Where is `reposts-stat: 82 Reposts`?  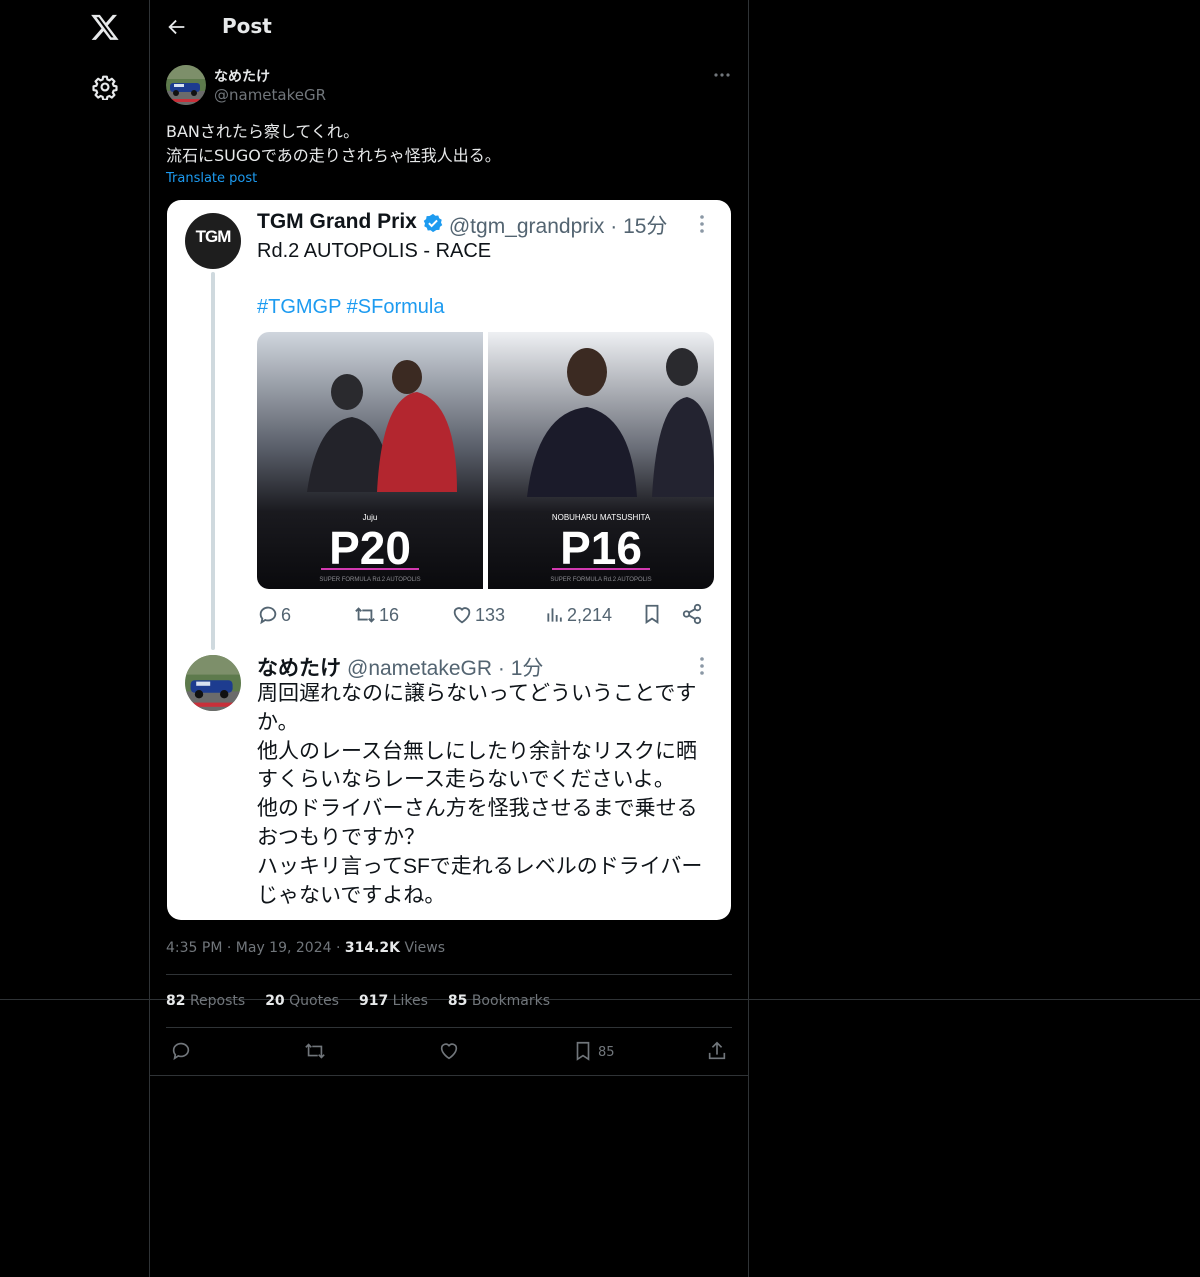 reposts-stat: 82 Reposts is located at coordinates (205, 1001).